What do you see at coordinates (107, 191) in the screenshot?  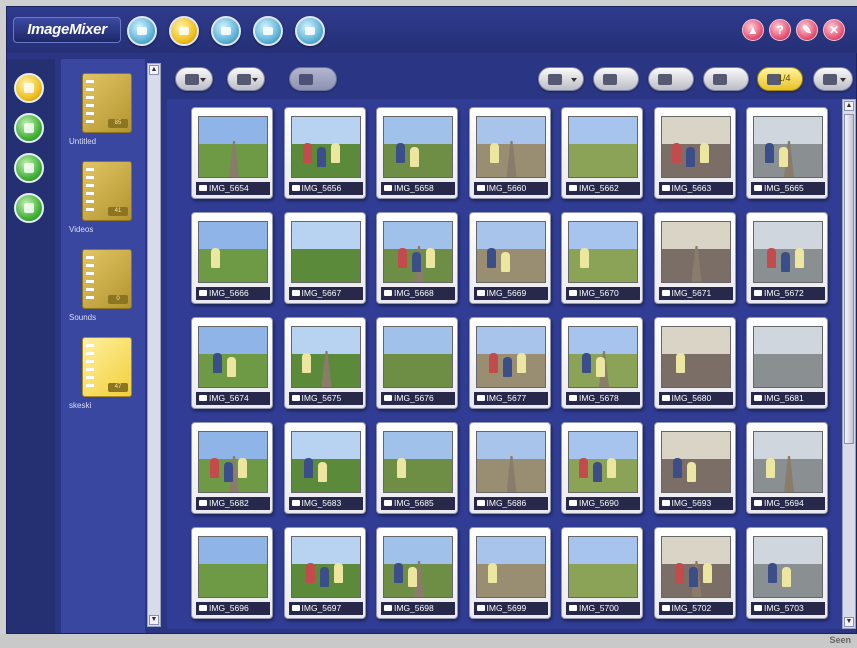 I see `album-book-icon: 41` at bounding box center [107, 191].